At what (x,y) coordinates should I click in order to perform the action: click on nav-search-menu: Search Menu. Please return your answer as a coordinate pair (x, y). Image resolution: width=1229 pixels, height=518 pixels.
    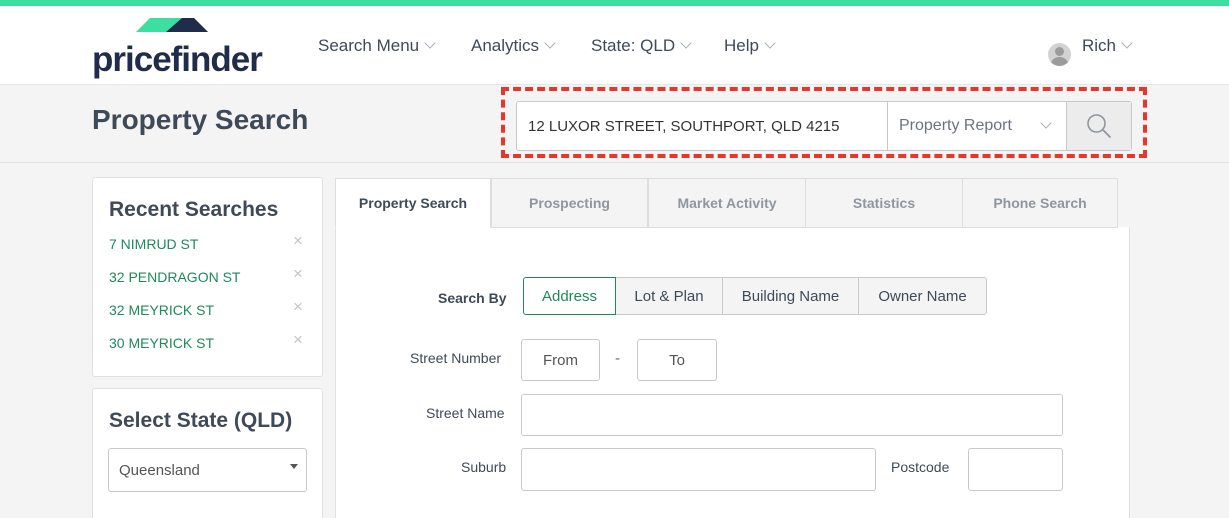
    Looking at the image, I should click on (377, 45).